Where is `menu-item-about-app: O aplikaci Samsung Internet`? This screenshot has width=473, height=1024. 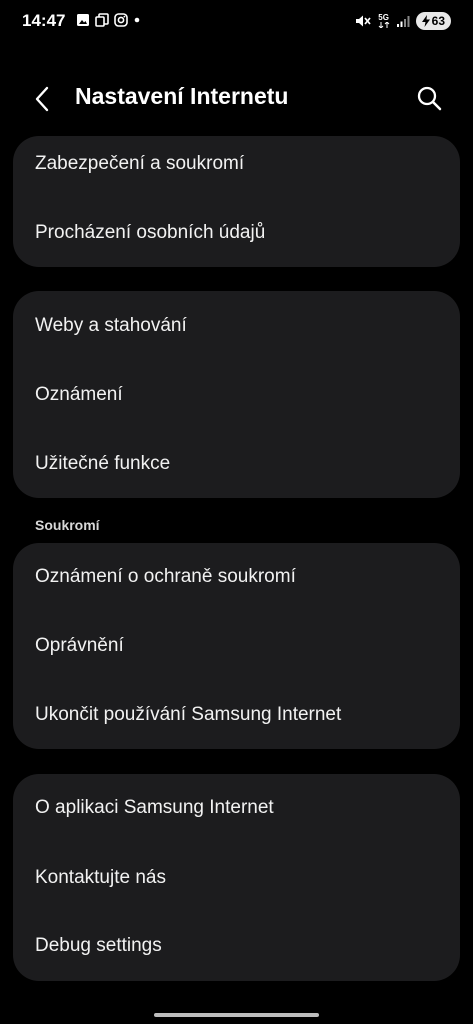 menu-item-about-app: O aplikaci Samsung Internet is located at coordinates (154, 808).